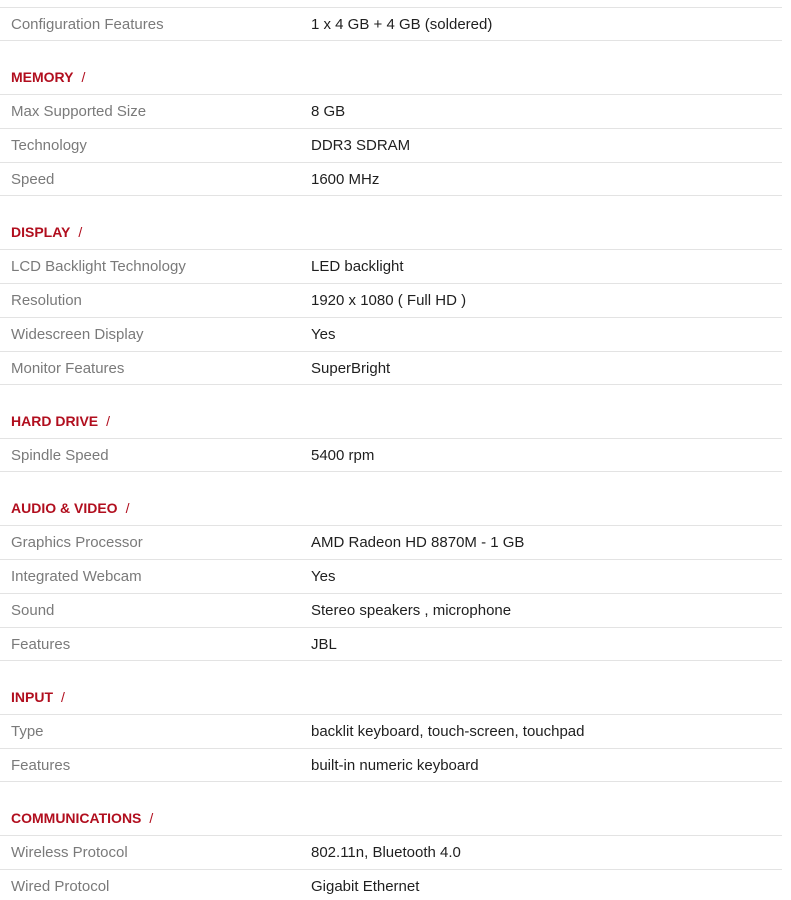 The width and height of the screenshot is (791, 900). I want to click on spec-label: Max Supported Size, so click(79, 111).